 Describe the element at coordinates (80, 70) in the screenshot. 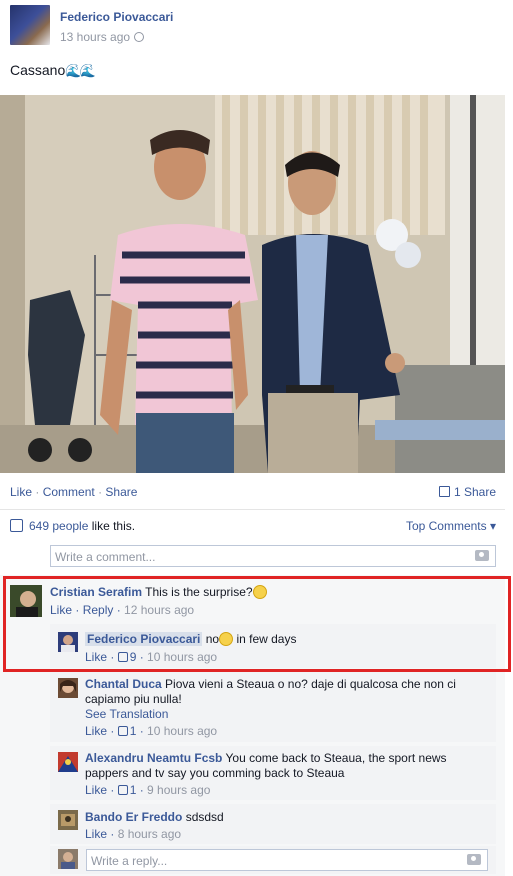

I see `wave-emoji: 🌊🌊` at that location.